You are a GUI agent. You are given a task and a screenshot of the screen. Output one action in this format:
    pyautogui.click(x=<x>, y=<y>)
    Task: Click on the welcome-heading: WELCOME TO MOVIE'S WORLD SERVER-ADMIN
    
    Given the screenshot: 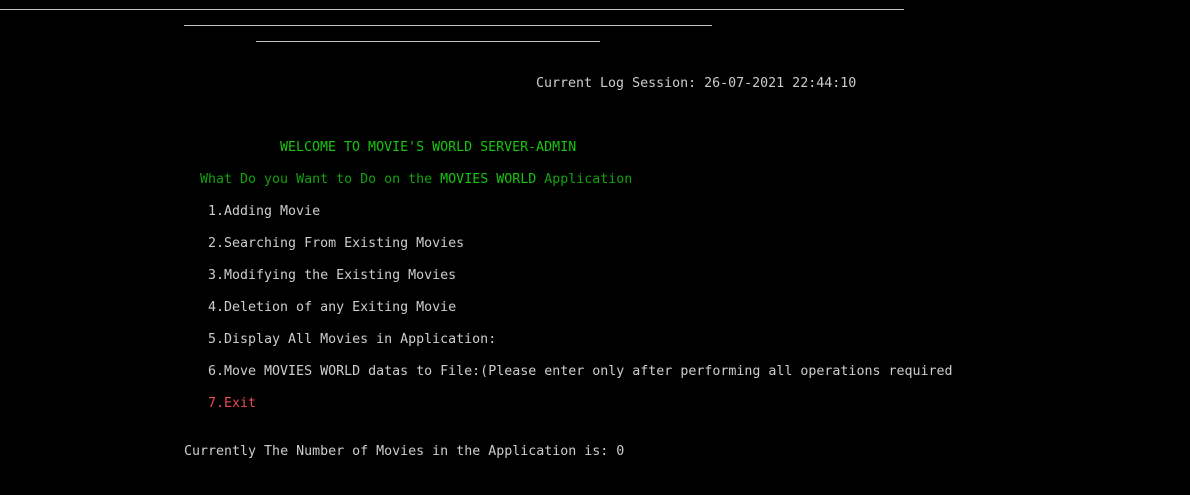 What is the action you would take?
    pyautogui.click(x=428, y=147)
    